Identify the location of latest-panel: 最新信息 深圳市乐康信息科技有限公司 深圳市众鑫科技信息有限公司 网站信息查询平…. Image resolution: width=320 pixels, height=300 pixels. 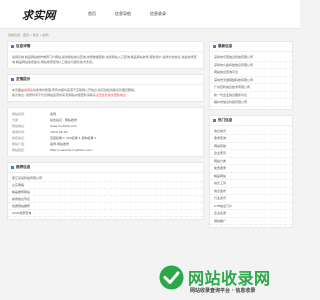
(251, 75).